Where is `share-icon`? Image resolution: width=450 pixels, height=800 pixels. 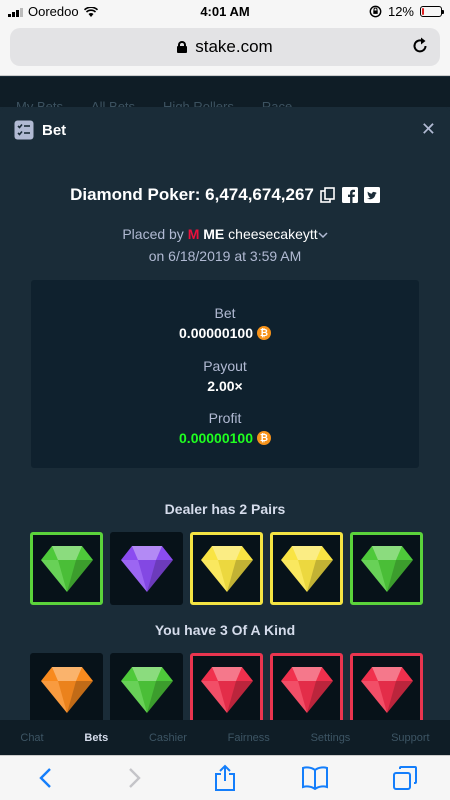
share-icon is located at coordinates (225, 777).